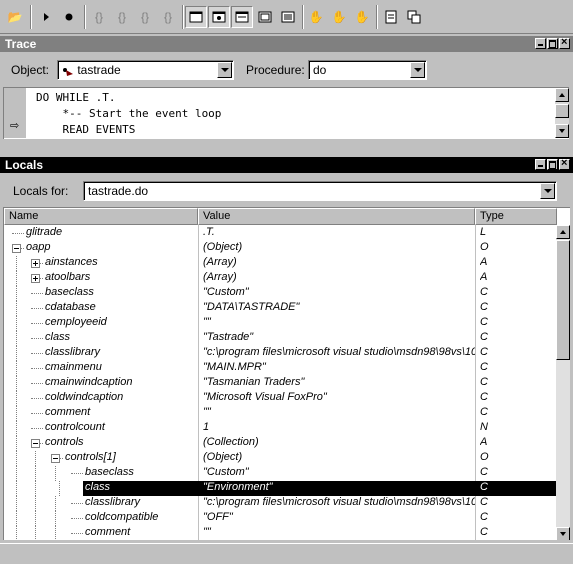  Describe the element at coordinates (76, 322) in the screenshot. I see `local-name: cemployeeid` at that location.